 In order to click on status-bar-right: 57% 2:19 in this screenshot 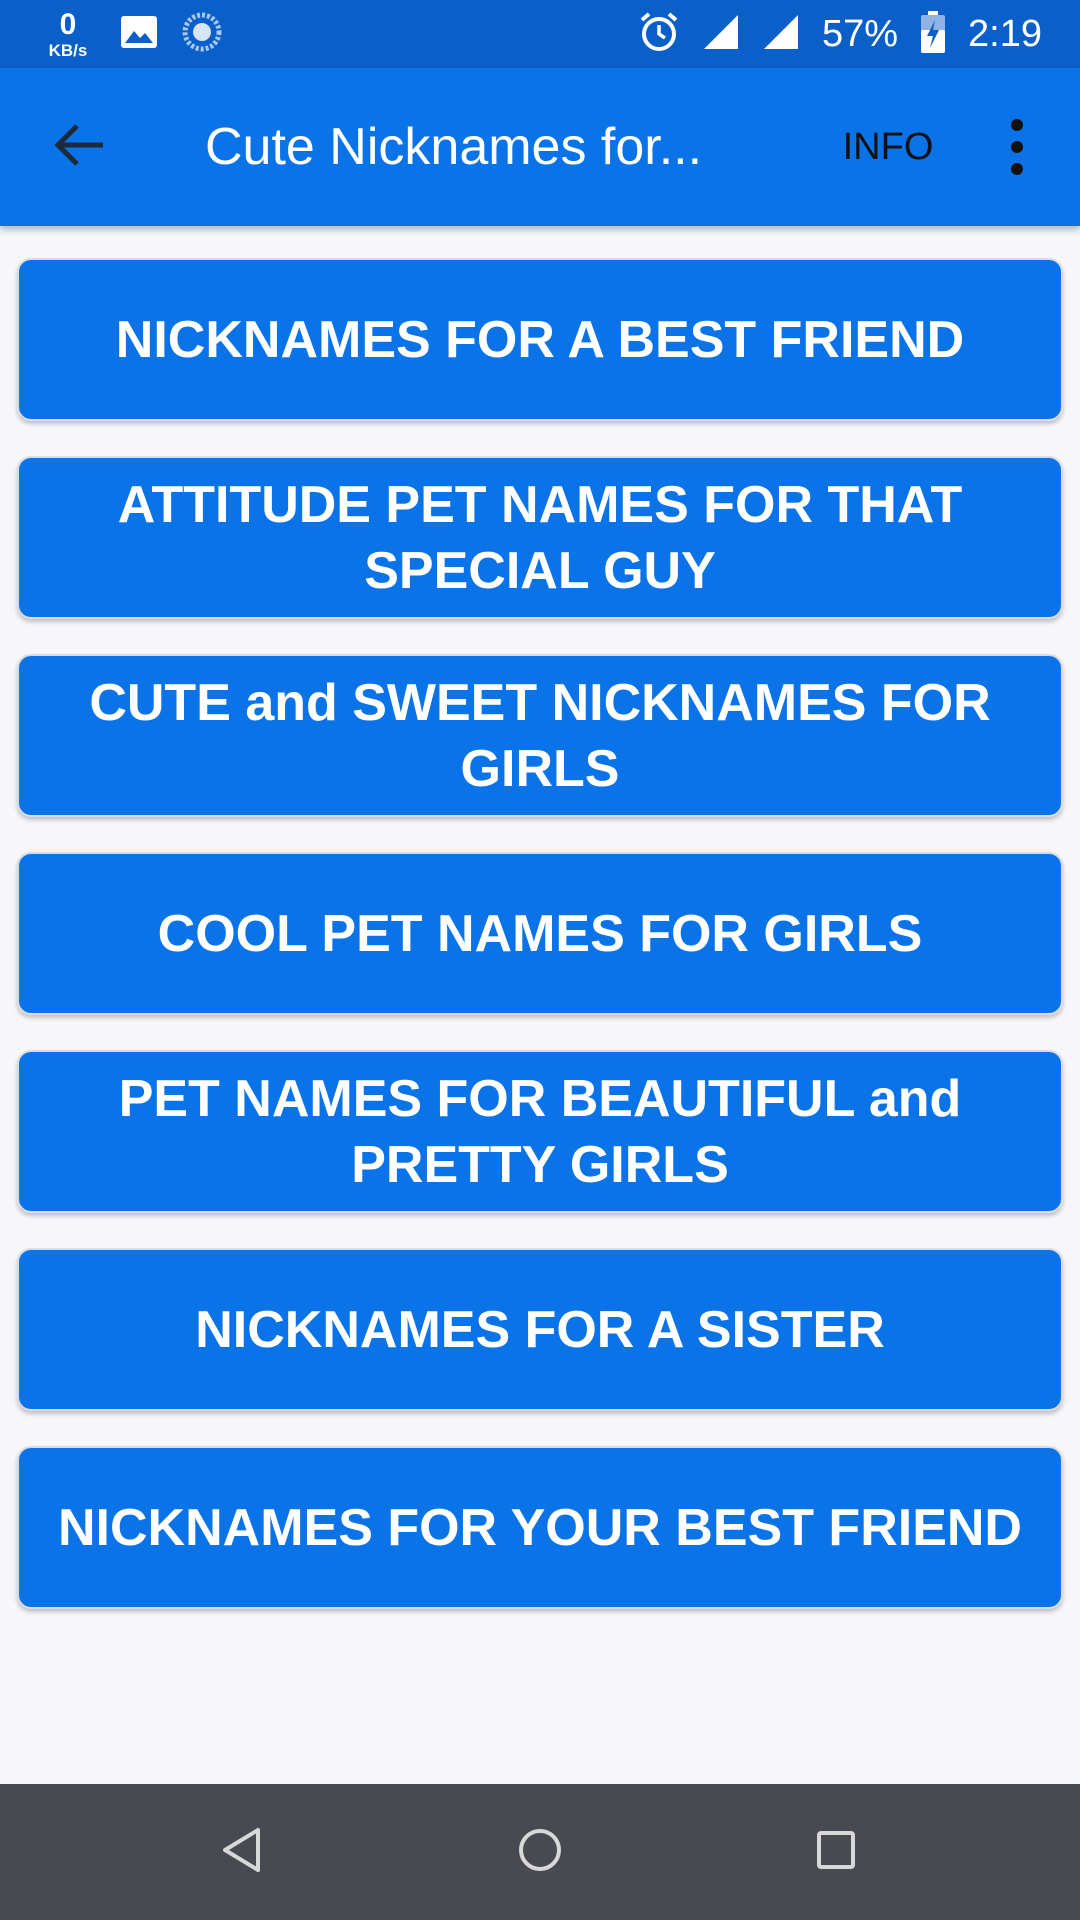, I will do `click(840, 34)`.